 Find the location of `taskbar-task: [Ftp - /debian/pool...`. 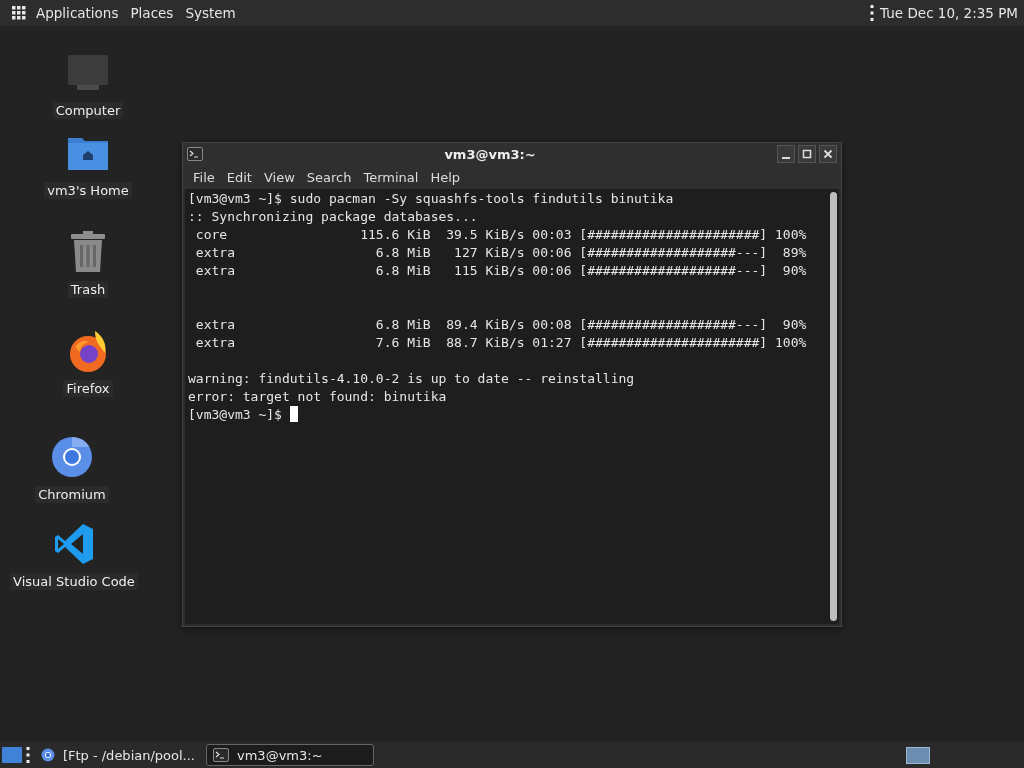

taskbar-task: [Ftp - /debian/pool... is located at coordinates (118, 755).